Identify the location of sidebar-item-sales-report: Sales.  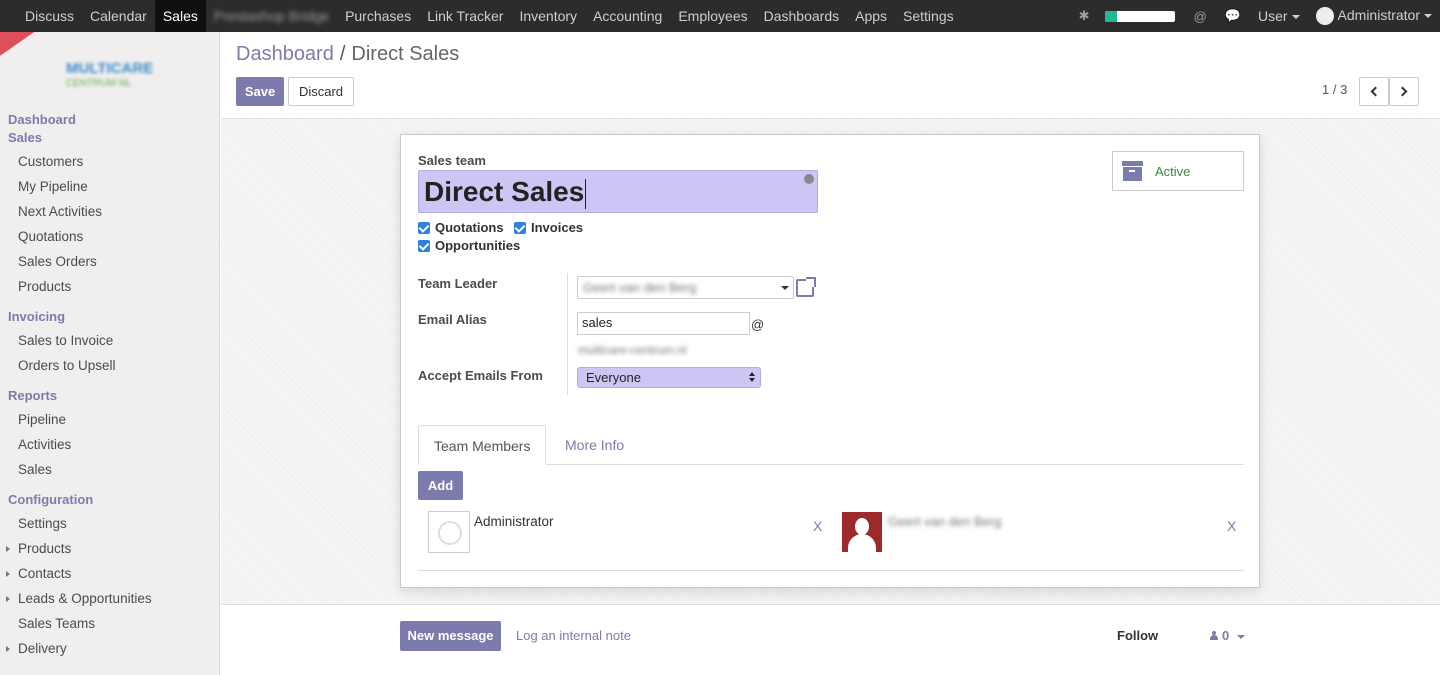
(35, 469).